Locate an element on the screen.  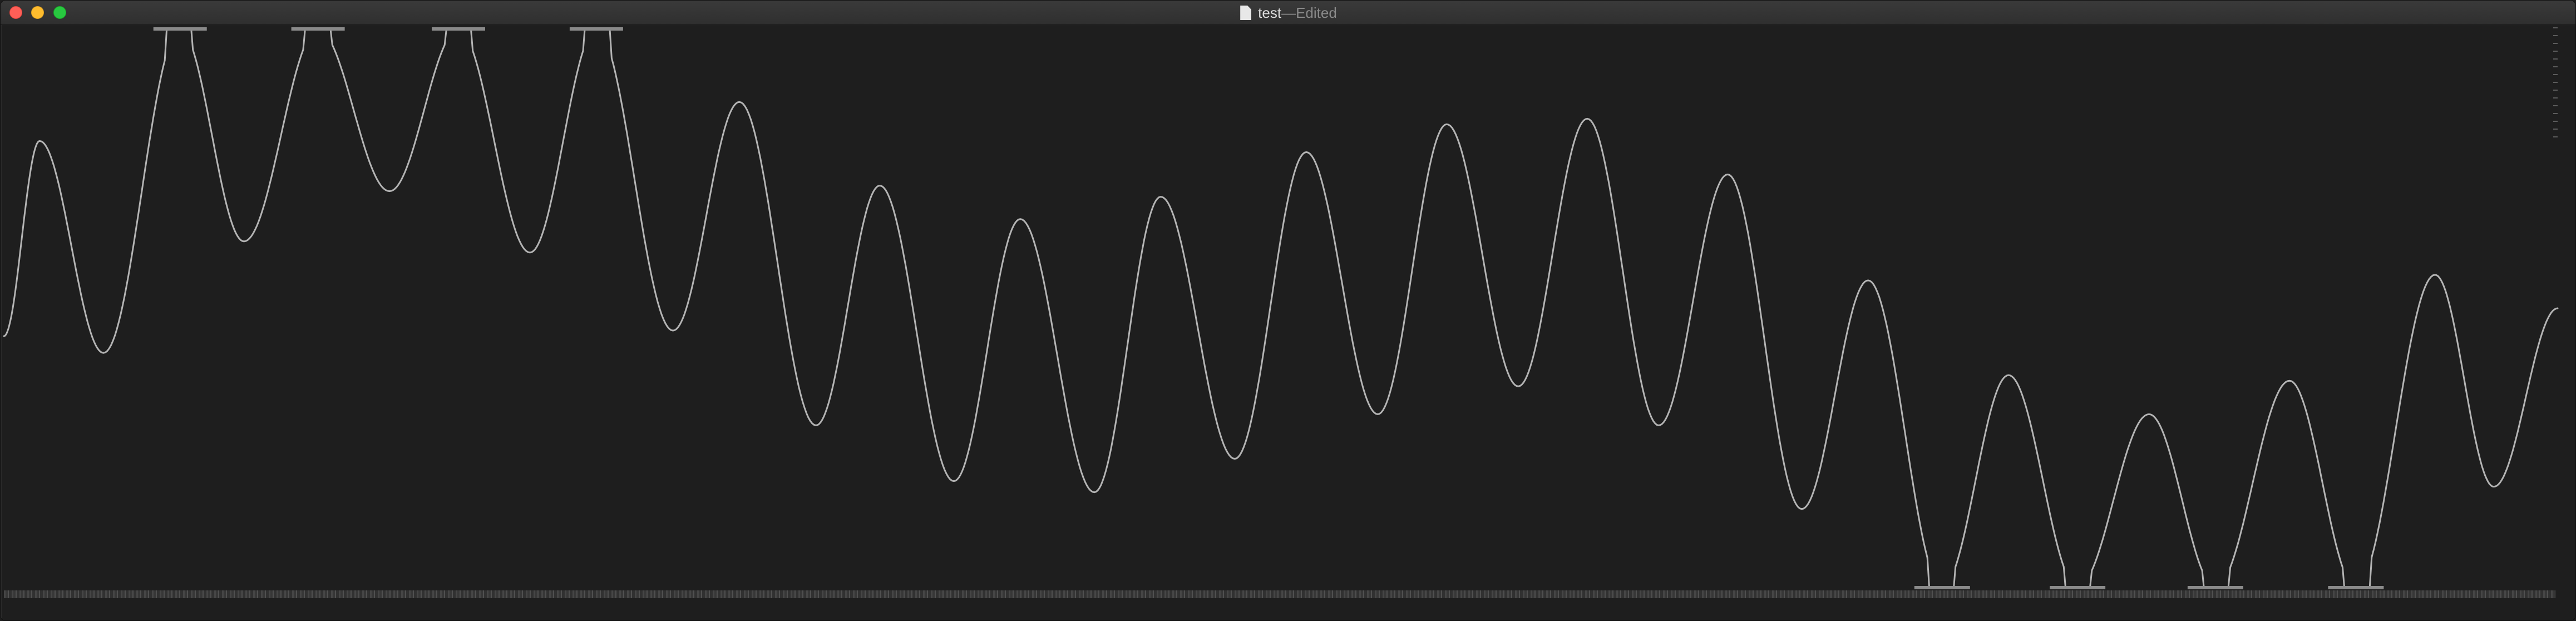
close-icon is located at coordinates (15, 12).